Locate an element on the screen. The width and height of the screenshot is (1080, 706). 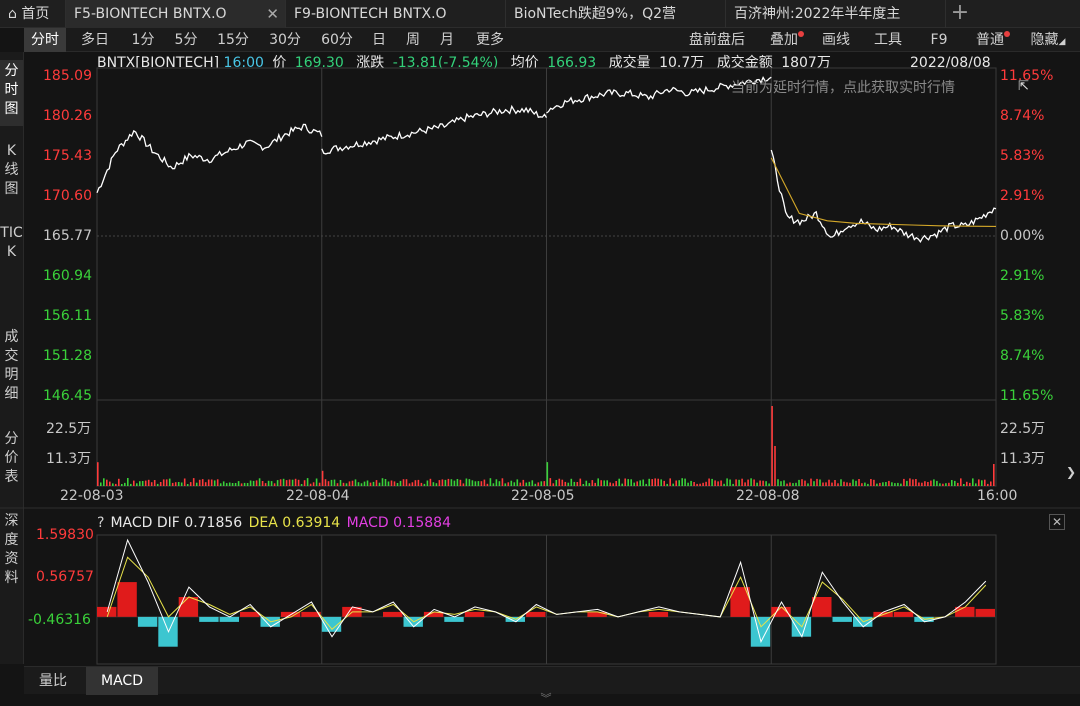
help-icon: ? is located at coordinates (100, 523).